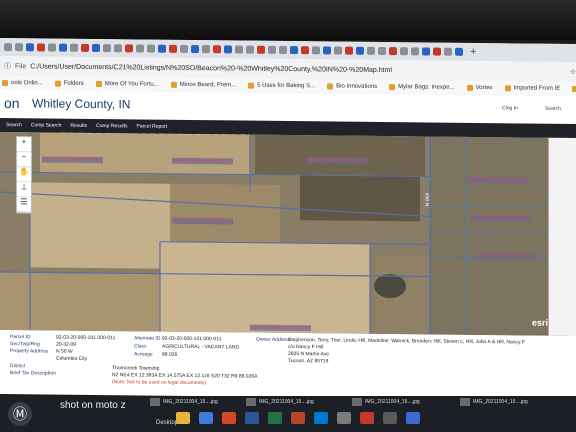 Image resolution: width=576 pixels, height=432 pixels. What do you see at coordinates (367, 418) in the screenshot?
I see `acrobat-icon` at bounding box center [367, 418].